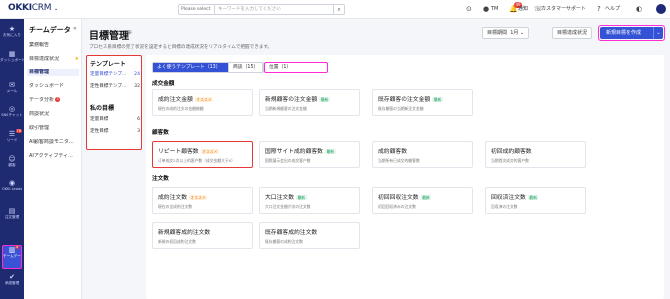 The width and height of the screenshot is (670, 299). Describe the element at coordinates (12, 63) in the screenshot. I see `rail-dashboard: ▦ ダッシュボード` at that location.